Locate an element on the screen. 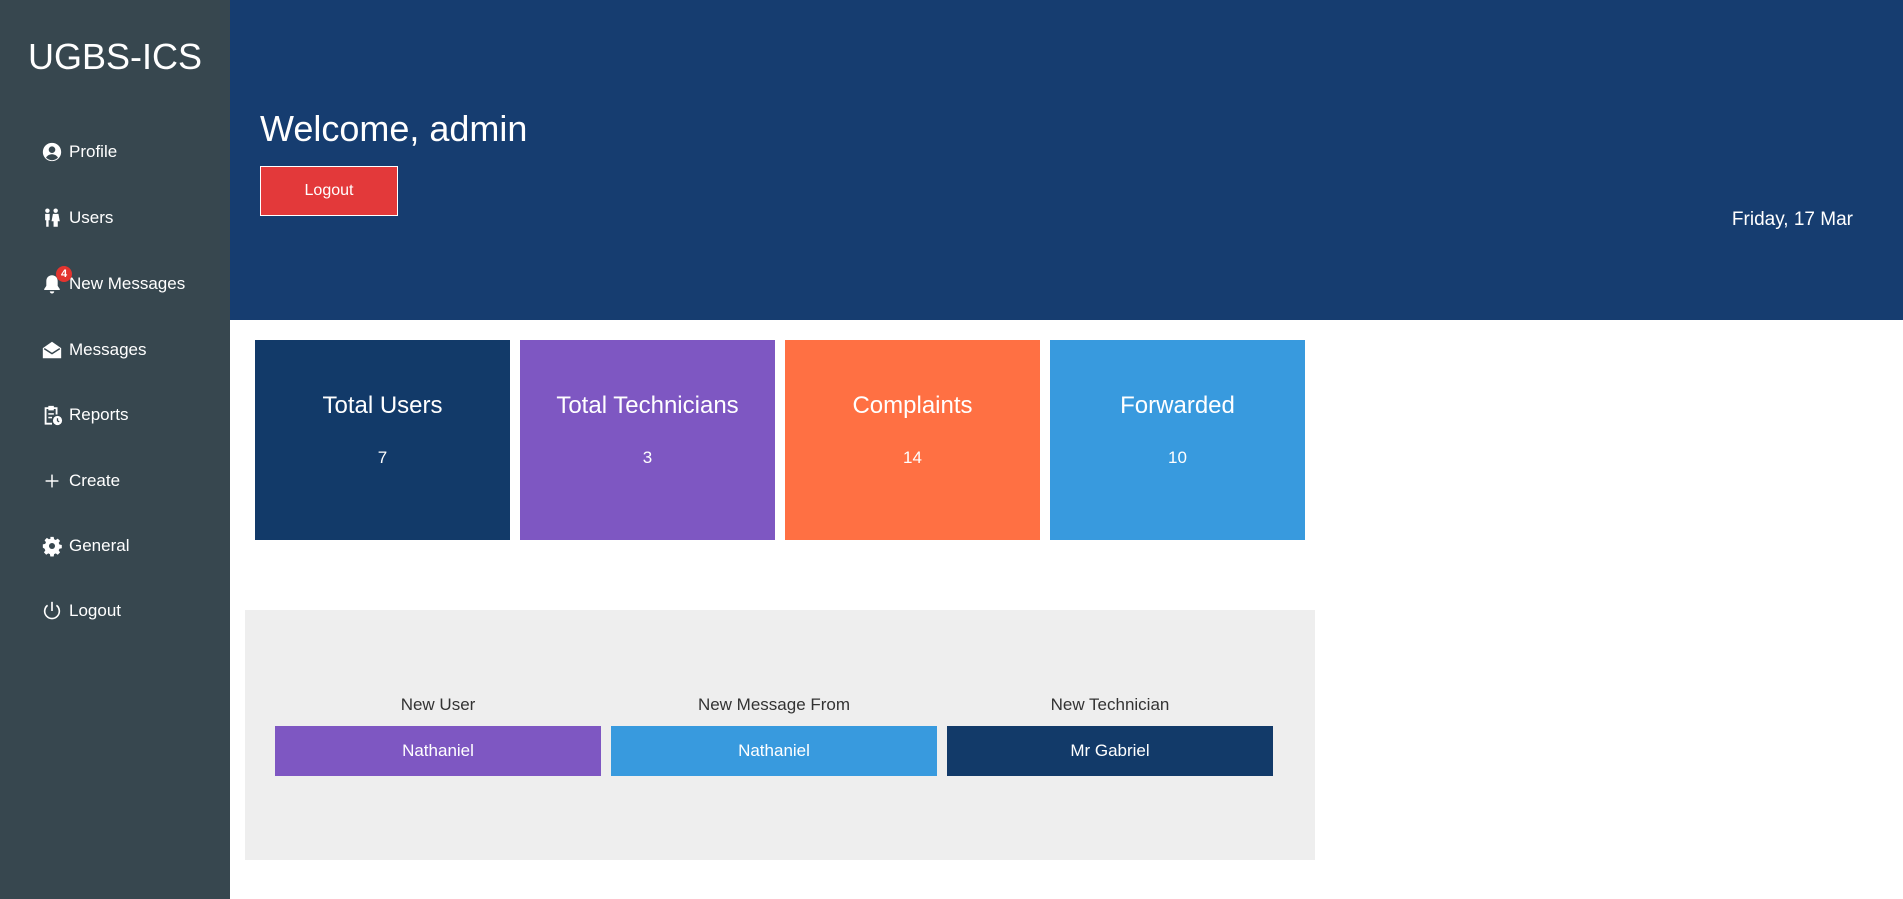  stat-card-total-technicians: Total Technicians 3 is located at coordinates (647, 440).